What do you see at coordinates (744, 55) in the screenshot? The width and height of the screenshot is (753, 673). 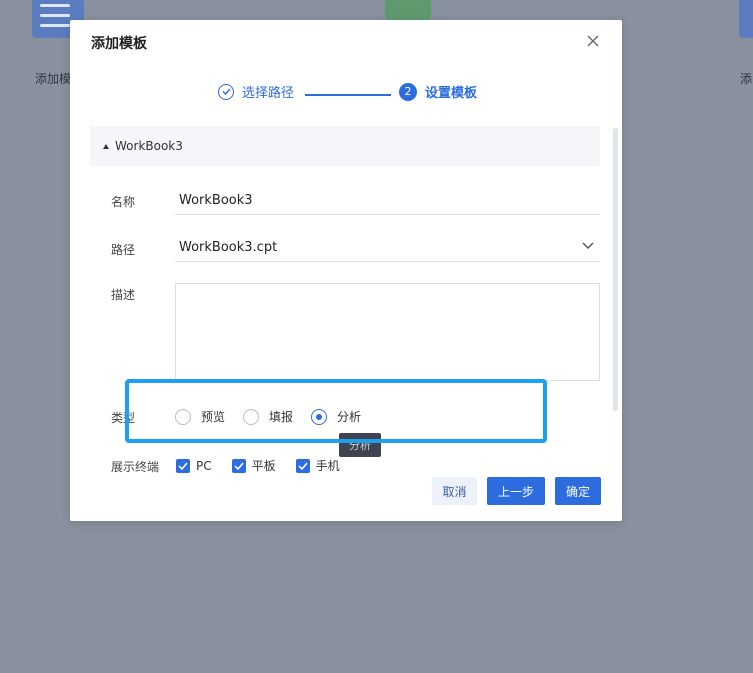 I see `bg-template-card-right: 添` at bounding box center [744, 55].